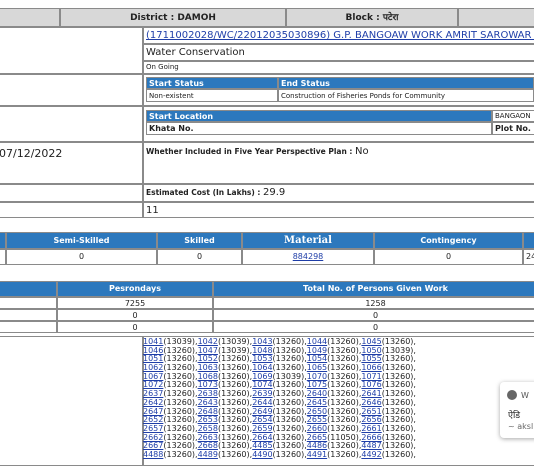 The width and height of the screenshot is (534, 466). I want to click on muster-roll-link: 2640, so click(317, 393).